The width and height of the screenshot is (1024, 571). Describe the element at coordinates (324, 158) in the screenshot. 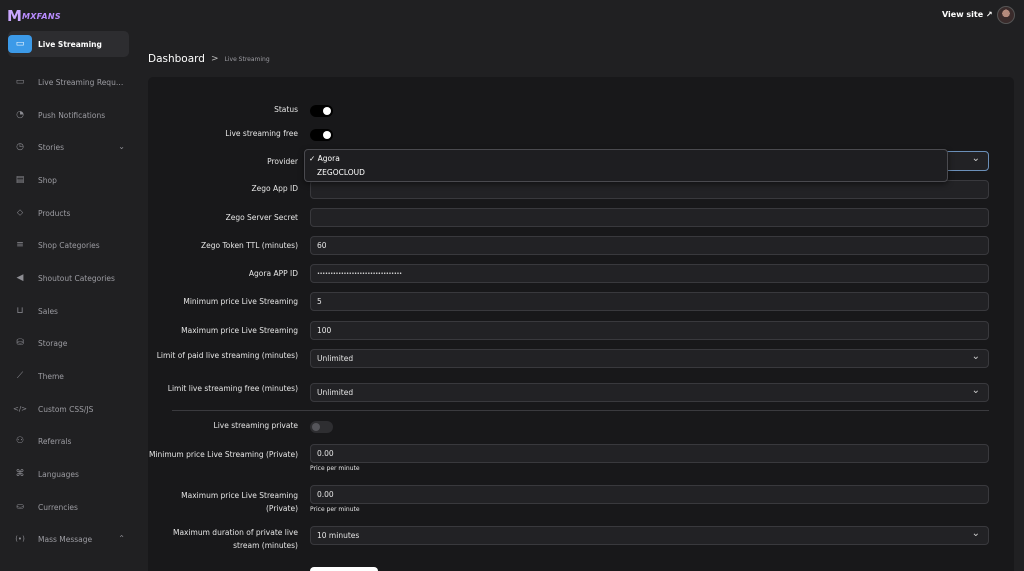

I see `provider-option-agora: ✓ Agora` at that location.